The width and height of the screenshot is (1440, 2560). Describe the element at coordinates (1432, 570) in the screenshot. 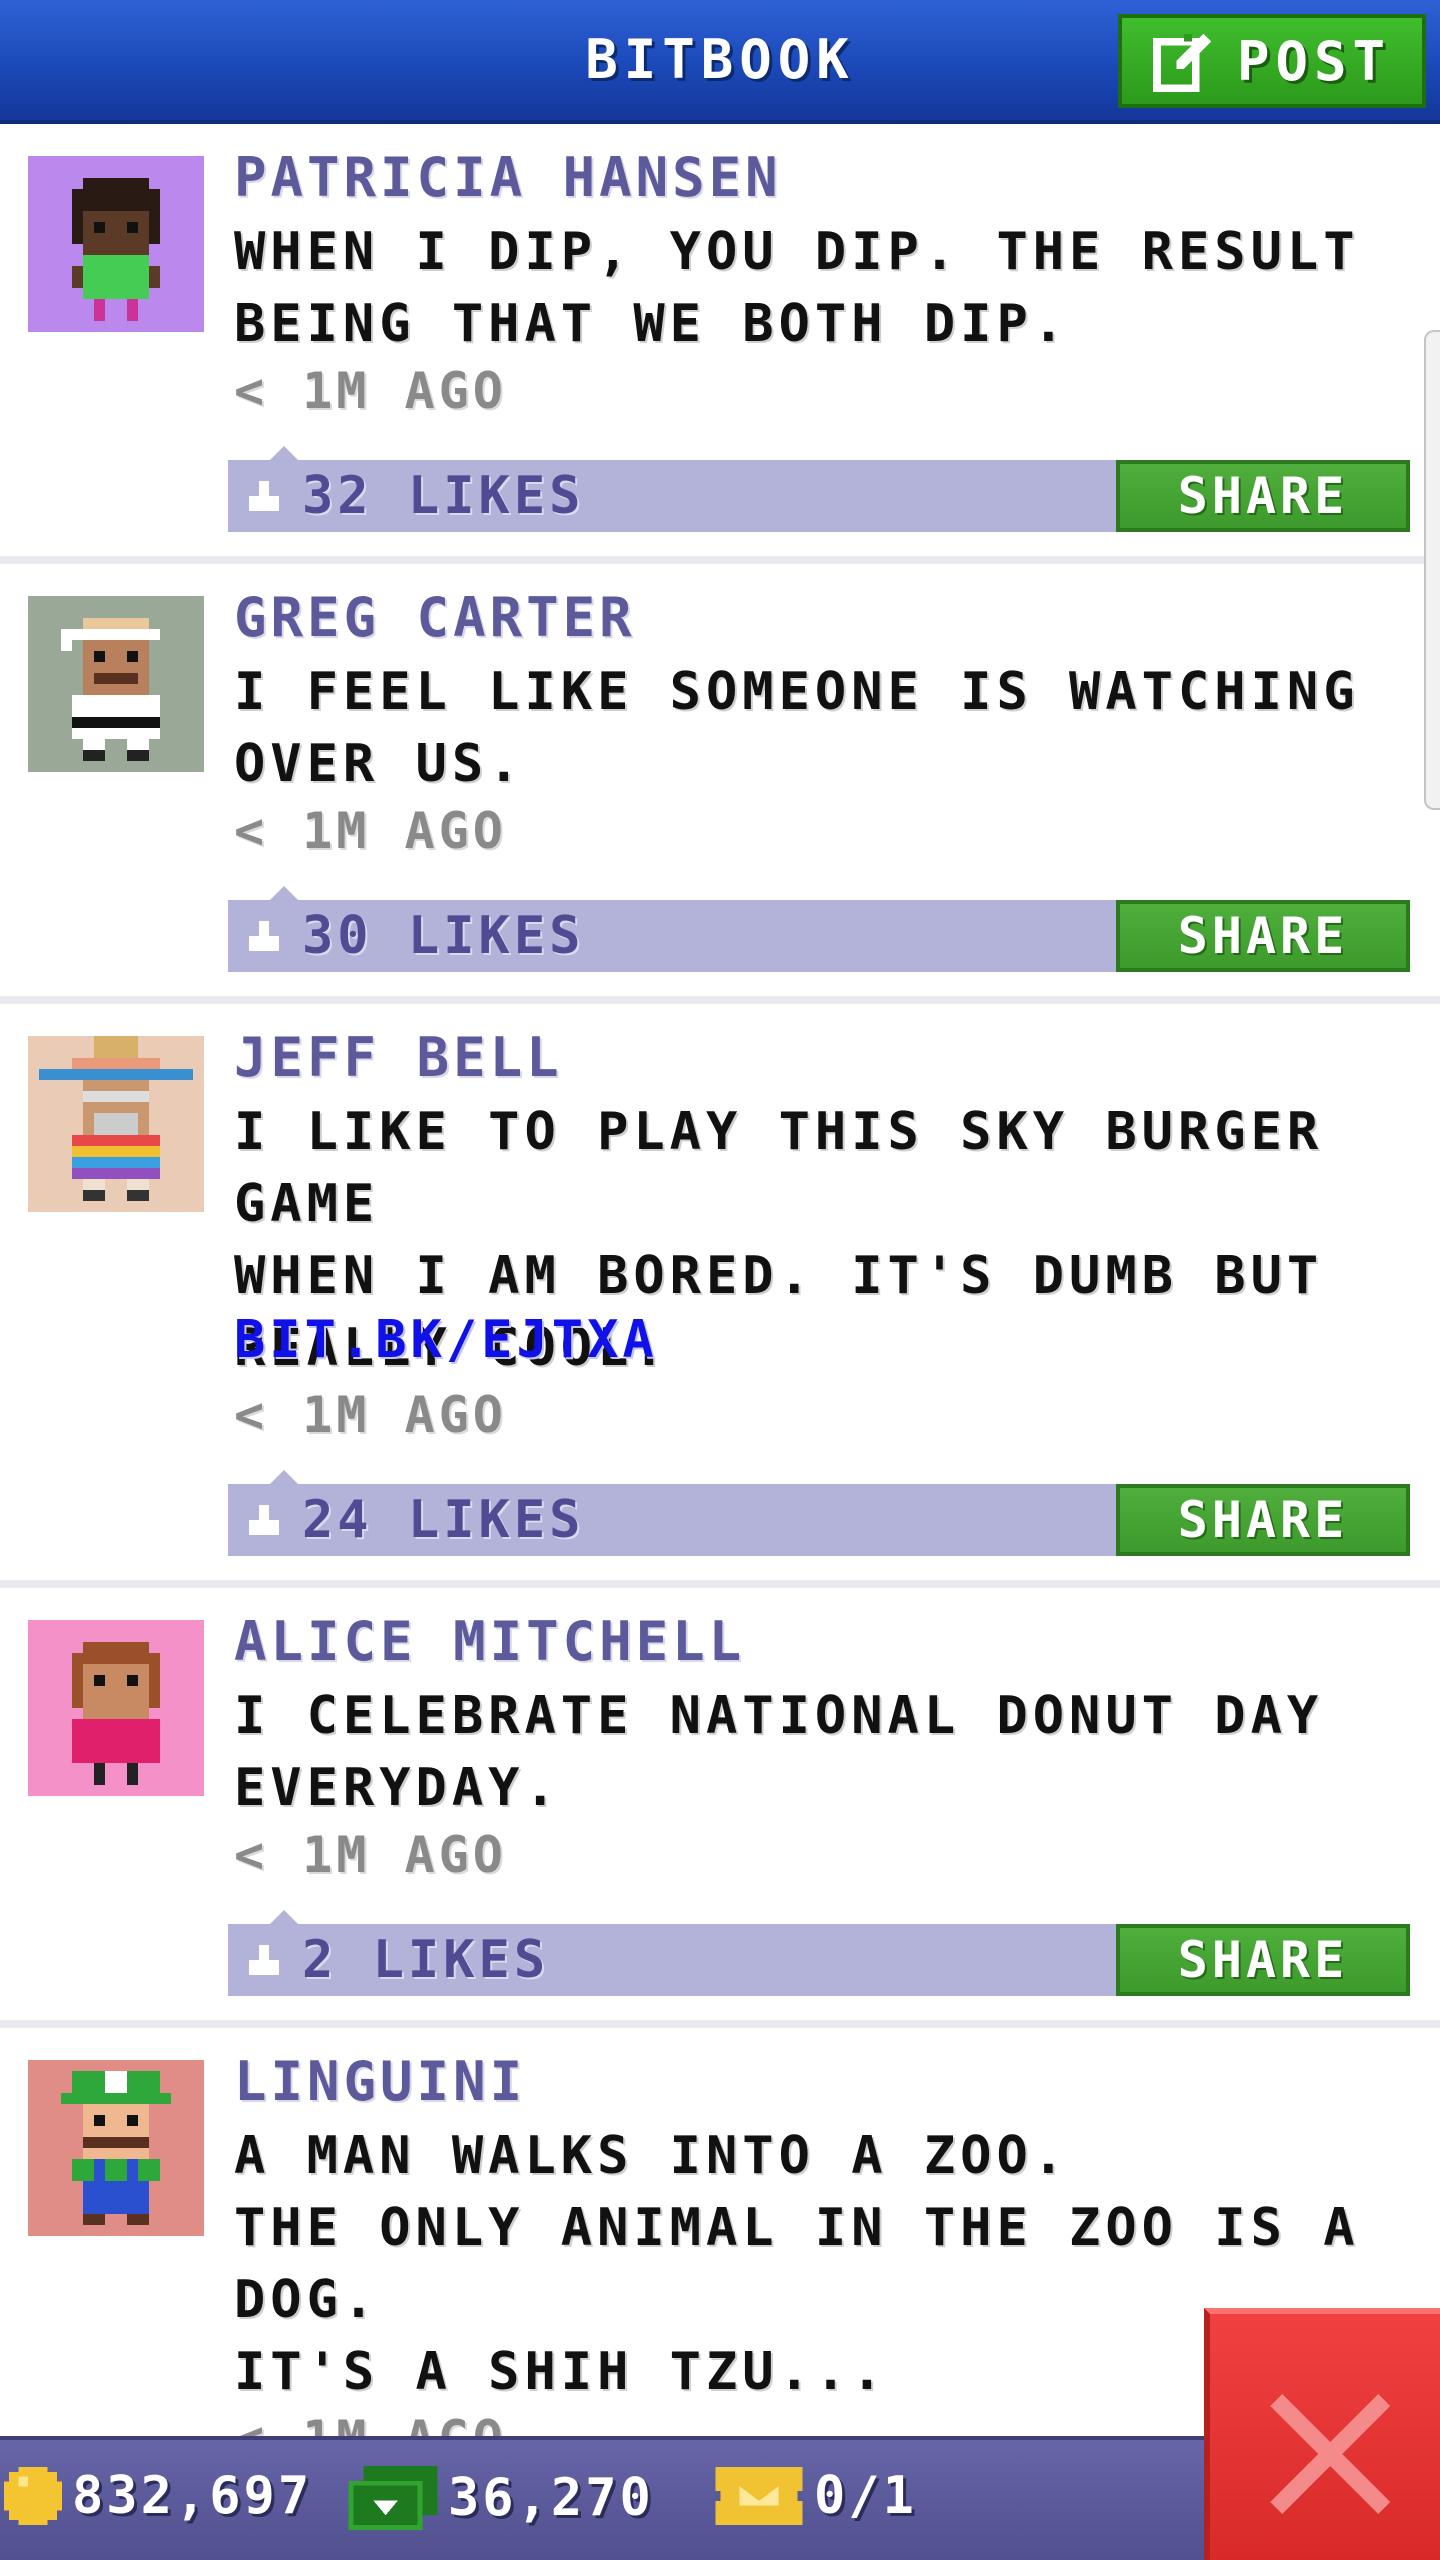

I see `scroll-indicator` at that location.